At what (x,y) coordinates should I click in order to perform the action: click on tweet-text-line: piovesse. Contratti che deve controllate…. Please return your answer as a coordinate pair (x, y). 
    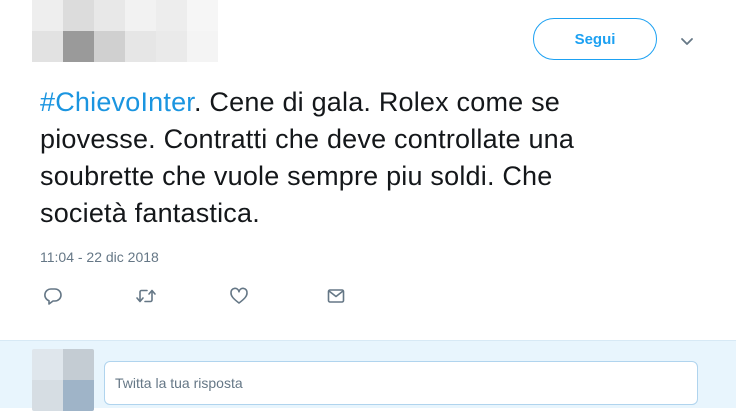
    Looking at the image, I should click on (307, 139).